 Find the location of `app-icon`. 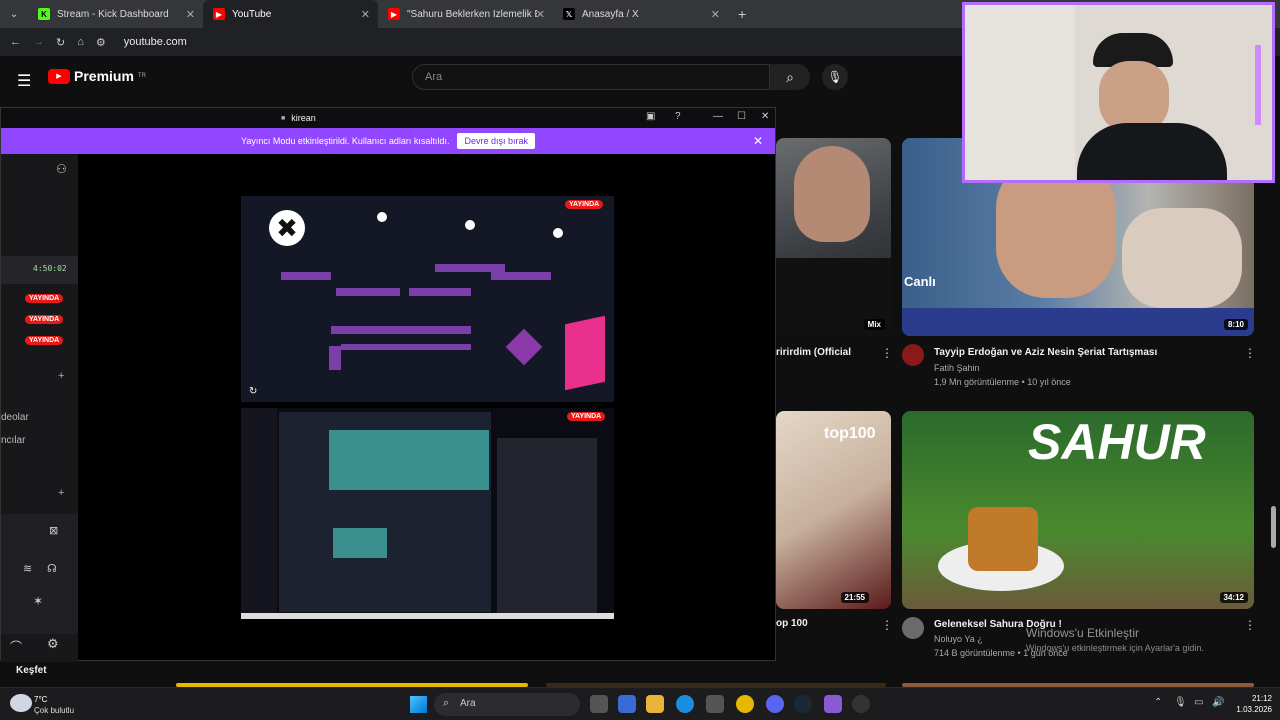

app-icon is located at coordinates (833, 704).